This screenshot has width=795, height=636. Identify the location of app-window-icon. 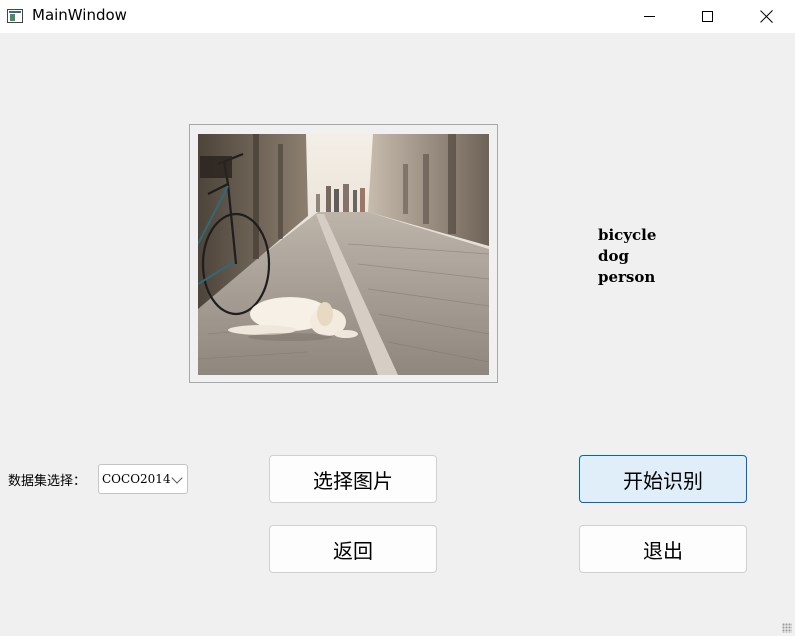
(15, 16).